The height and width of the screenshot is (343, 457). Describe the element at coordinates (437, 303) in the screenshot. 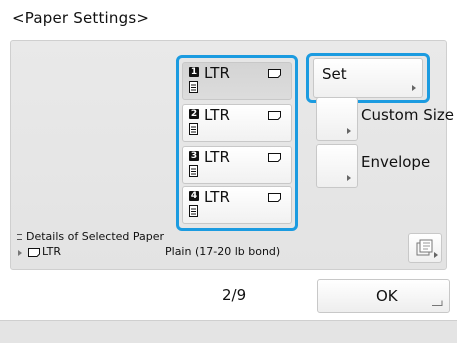

I see `enter-corner-icon` at that location.